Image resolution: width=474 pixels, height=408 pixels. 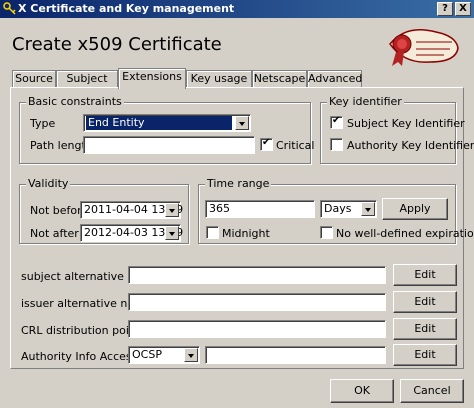 What do you see at coordinates (445, 9) in the screenshot?
I see `help-button: ?` at bounding box center [445, 9].